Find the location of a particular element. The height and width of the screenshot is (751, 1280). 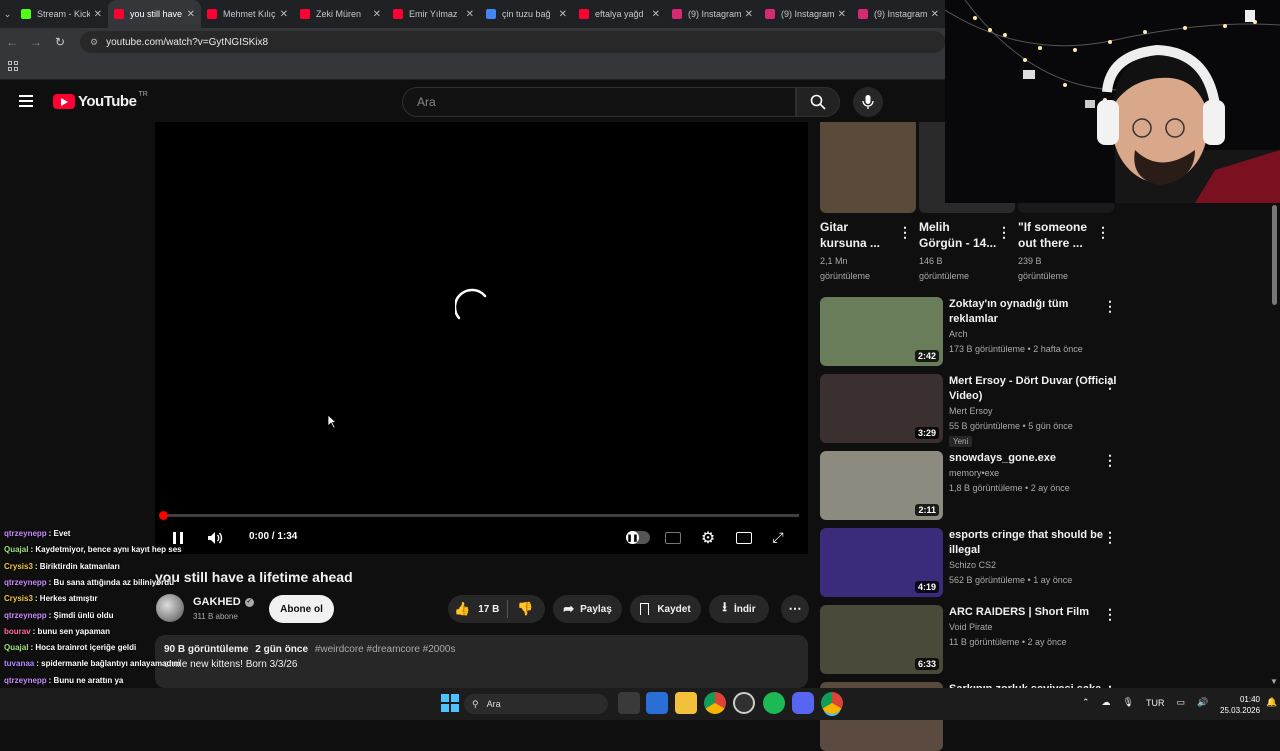

youtube-logo: YouTube TR is located at coordinates (100, 100).